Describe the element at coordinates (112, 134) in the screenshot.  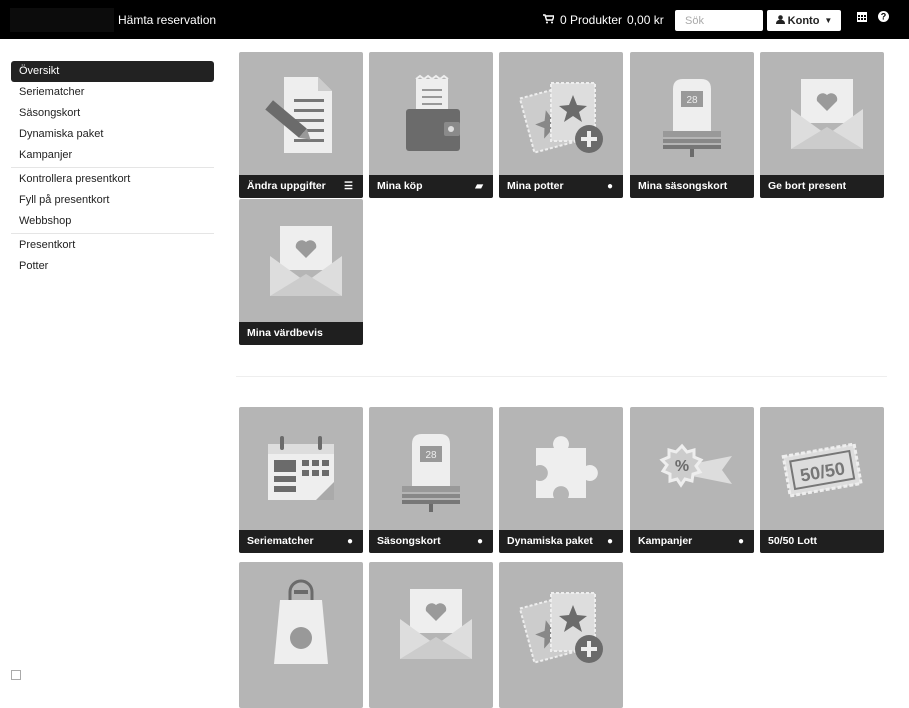
I see `sidebar-item-dynamiska-paket: Dynamiska paket` at that location.